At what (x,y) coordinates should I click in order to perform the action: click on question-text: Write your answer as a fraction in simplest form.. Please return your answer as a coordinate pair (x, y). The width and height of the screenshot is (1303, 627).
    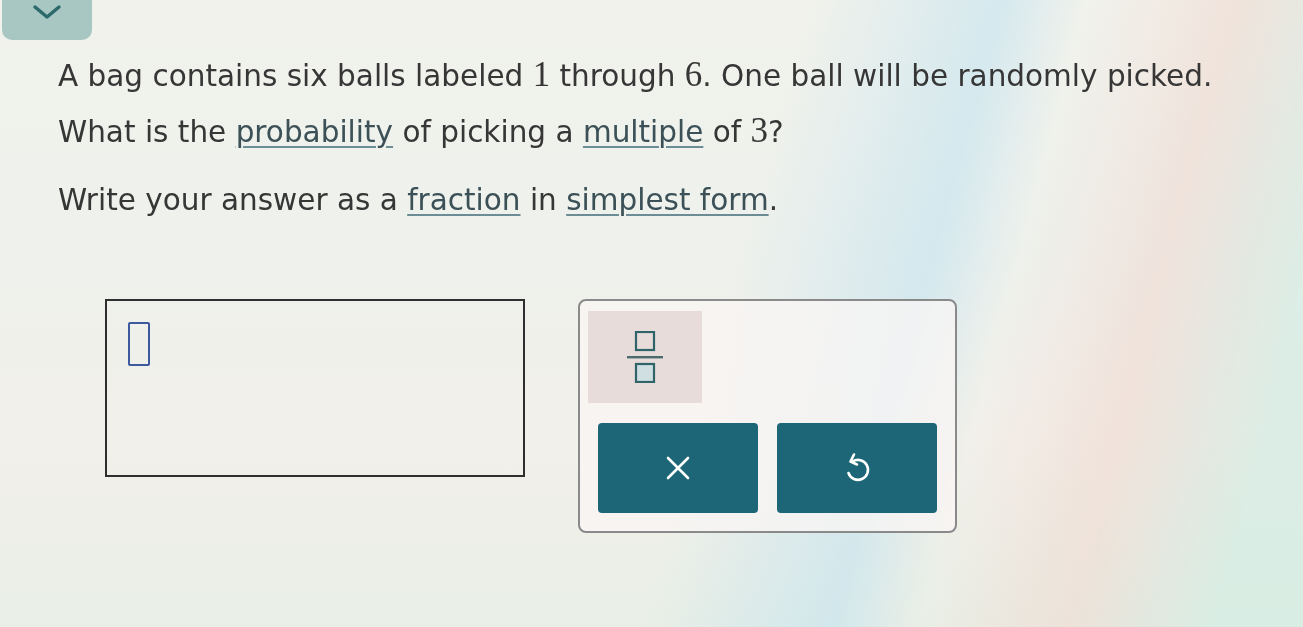
    Looking at the image, I should click on (419, 200).